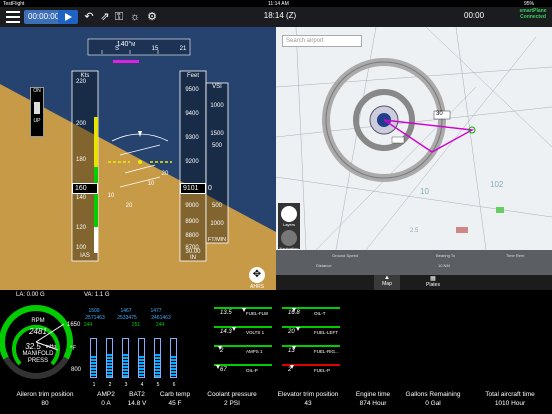  What do you see at coordinates (161, 318) in the screenshot?
I see `egt-bottom: 2461463` at bounding box center [161, 318].